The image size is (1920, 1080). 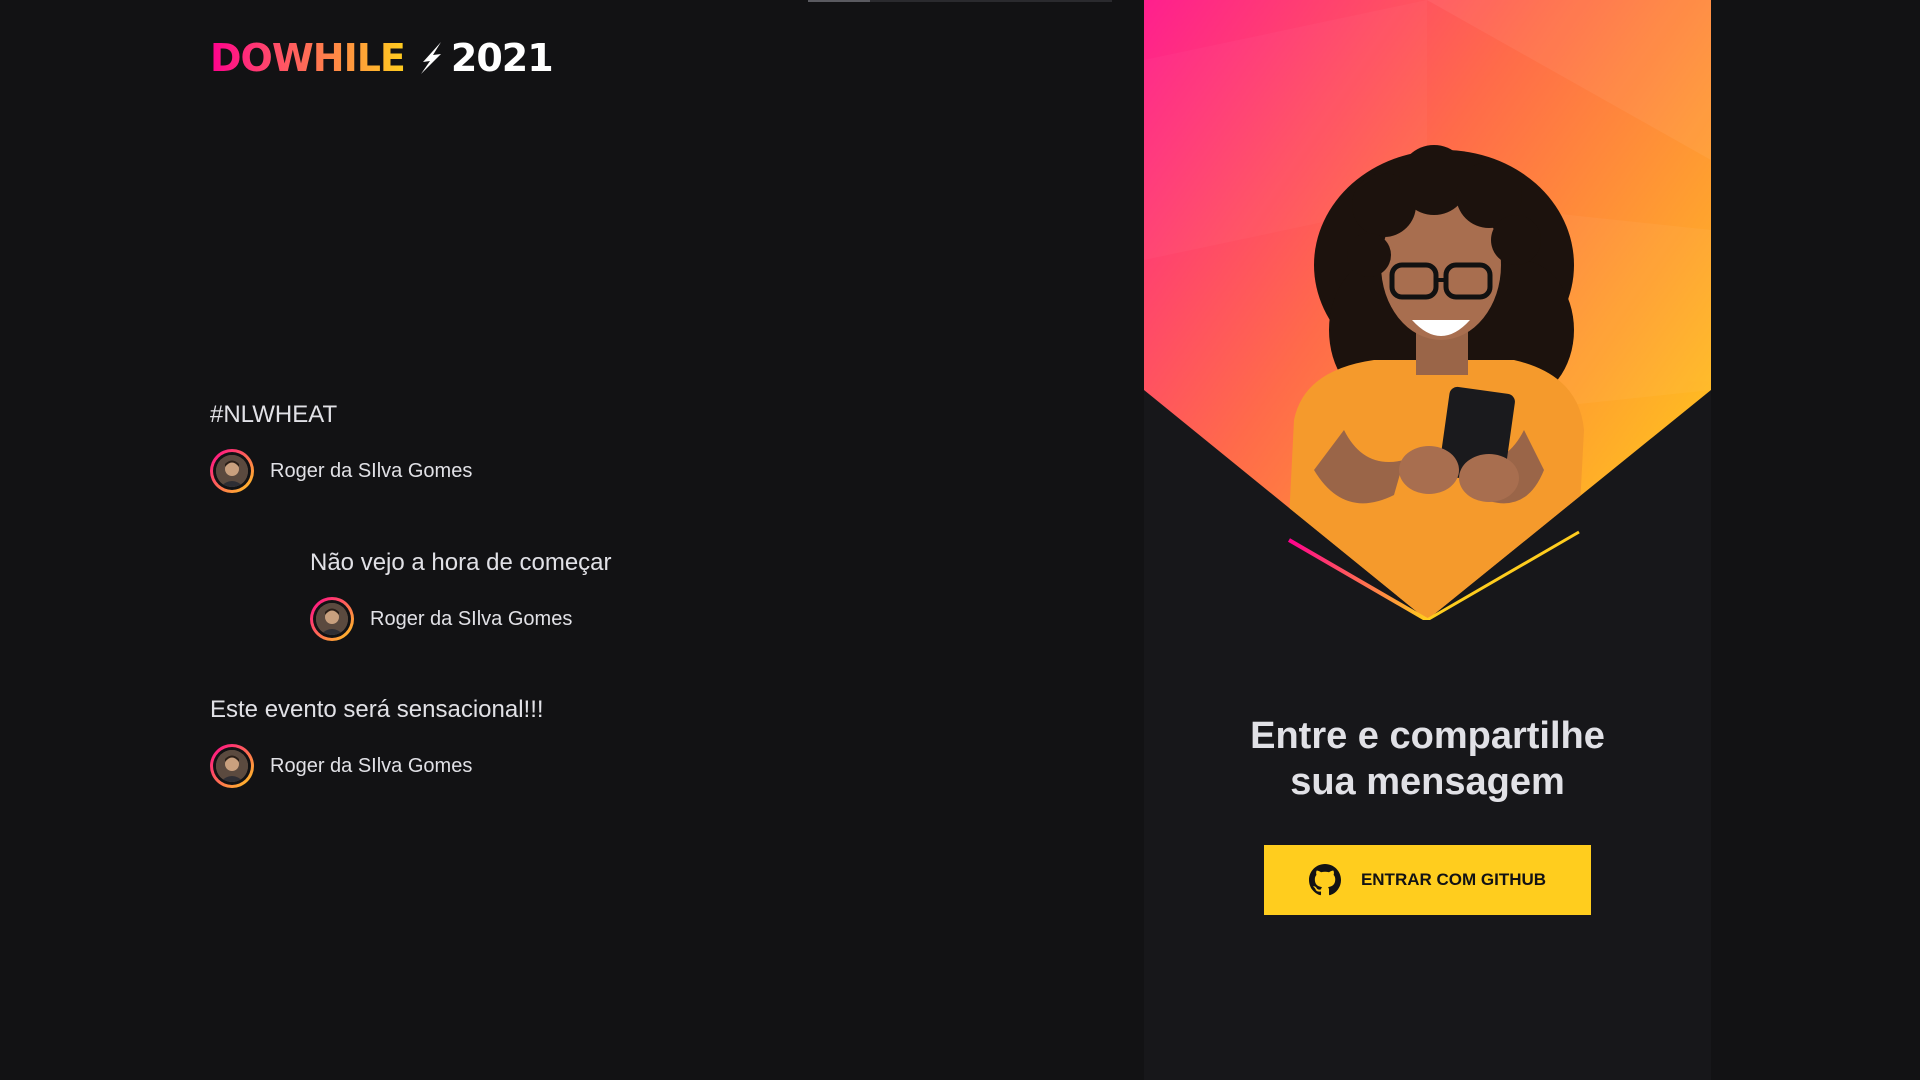 What do you see at coordinates (1427, 782) in the screenshot?
I see `login-title-line2: sua mensagem` at bounding box center [1427, 782].